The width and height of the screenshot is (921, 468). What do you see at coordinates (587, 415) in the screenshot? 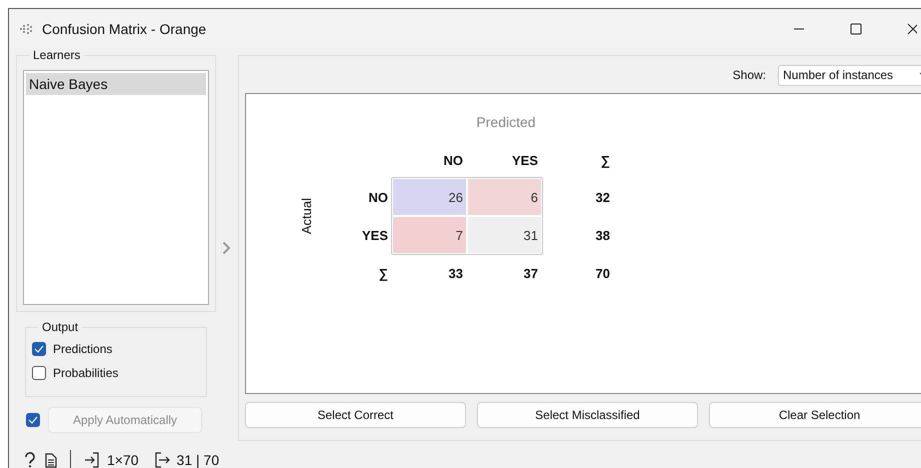
I see `action-button: Select Misclassified` at bounding box center [587, 415].